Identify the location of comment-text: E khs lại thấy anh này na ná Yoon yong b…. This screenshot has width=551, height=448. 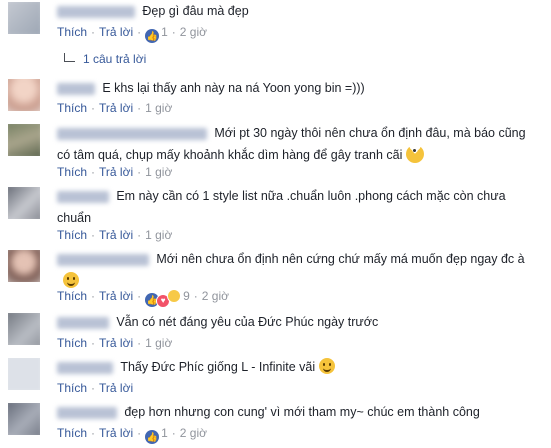
(233, 88).